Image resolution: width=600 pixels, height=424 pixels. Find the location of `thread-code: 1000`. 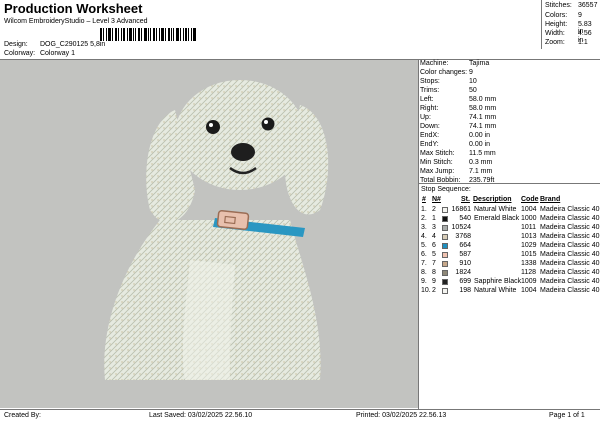

thread-code: 1000 is located at coordinates (529, 218).